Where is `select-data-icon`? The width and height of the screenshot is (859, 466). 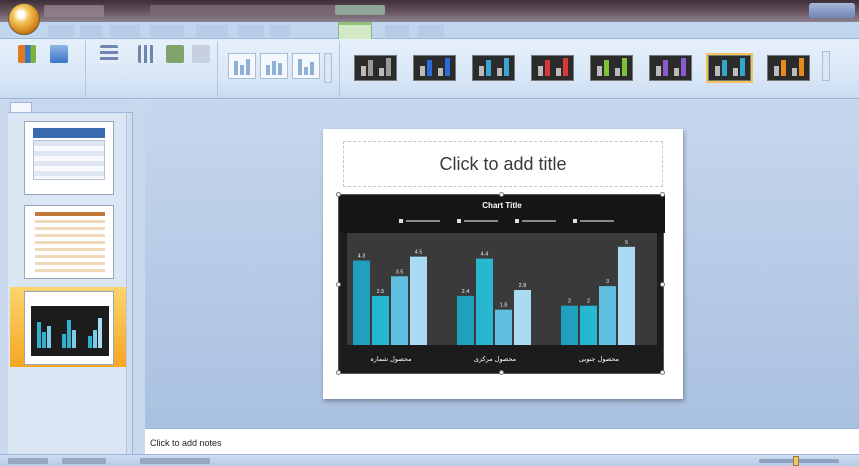
select-data-icon is located at coordinates (147, 54).